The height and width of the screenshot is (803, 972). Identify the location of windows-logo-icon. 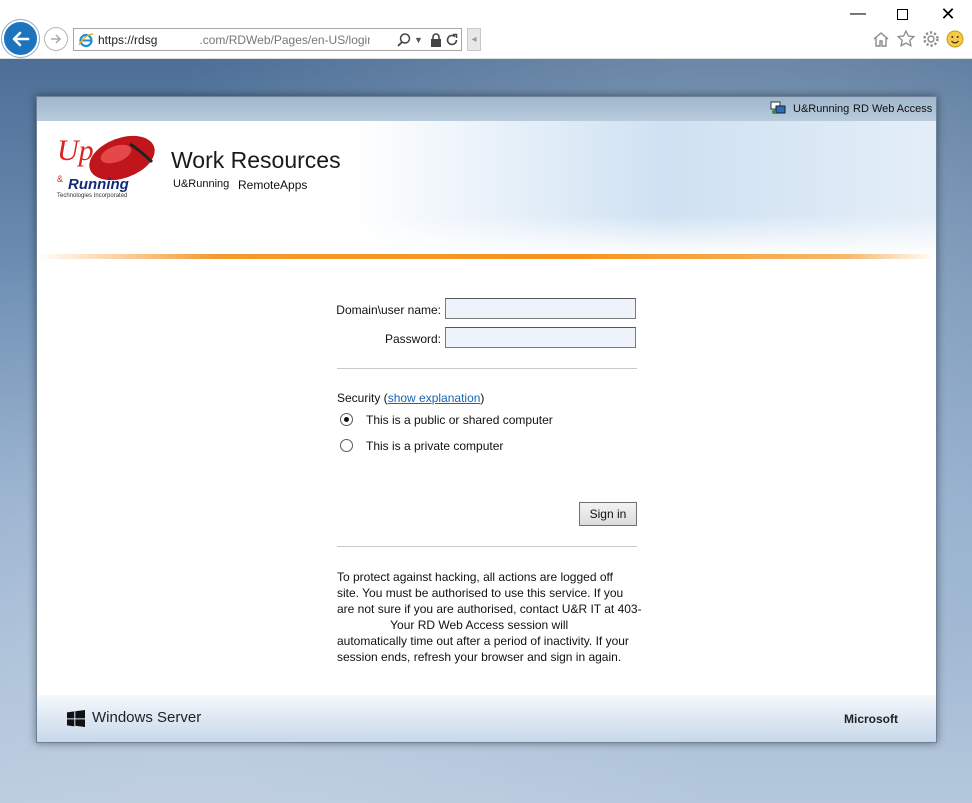
(76, 718).